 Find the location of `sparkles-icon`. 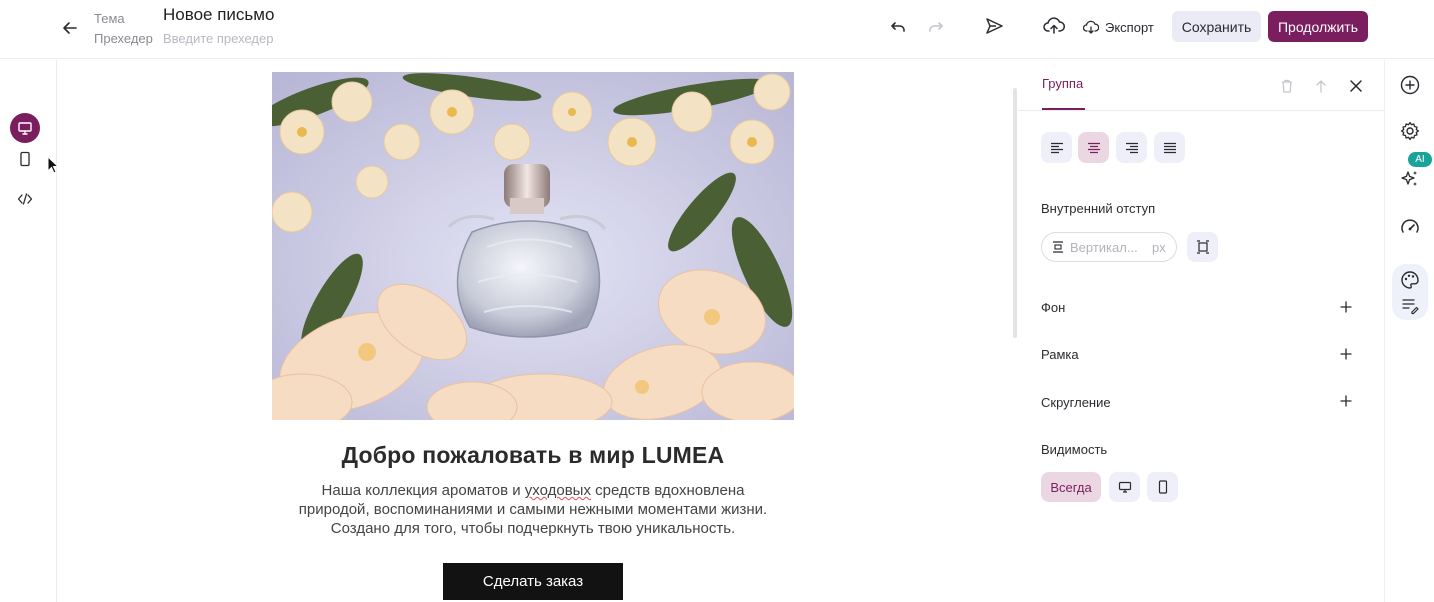

sparkles-icon is located at coordinates (1409, 178).